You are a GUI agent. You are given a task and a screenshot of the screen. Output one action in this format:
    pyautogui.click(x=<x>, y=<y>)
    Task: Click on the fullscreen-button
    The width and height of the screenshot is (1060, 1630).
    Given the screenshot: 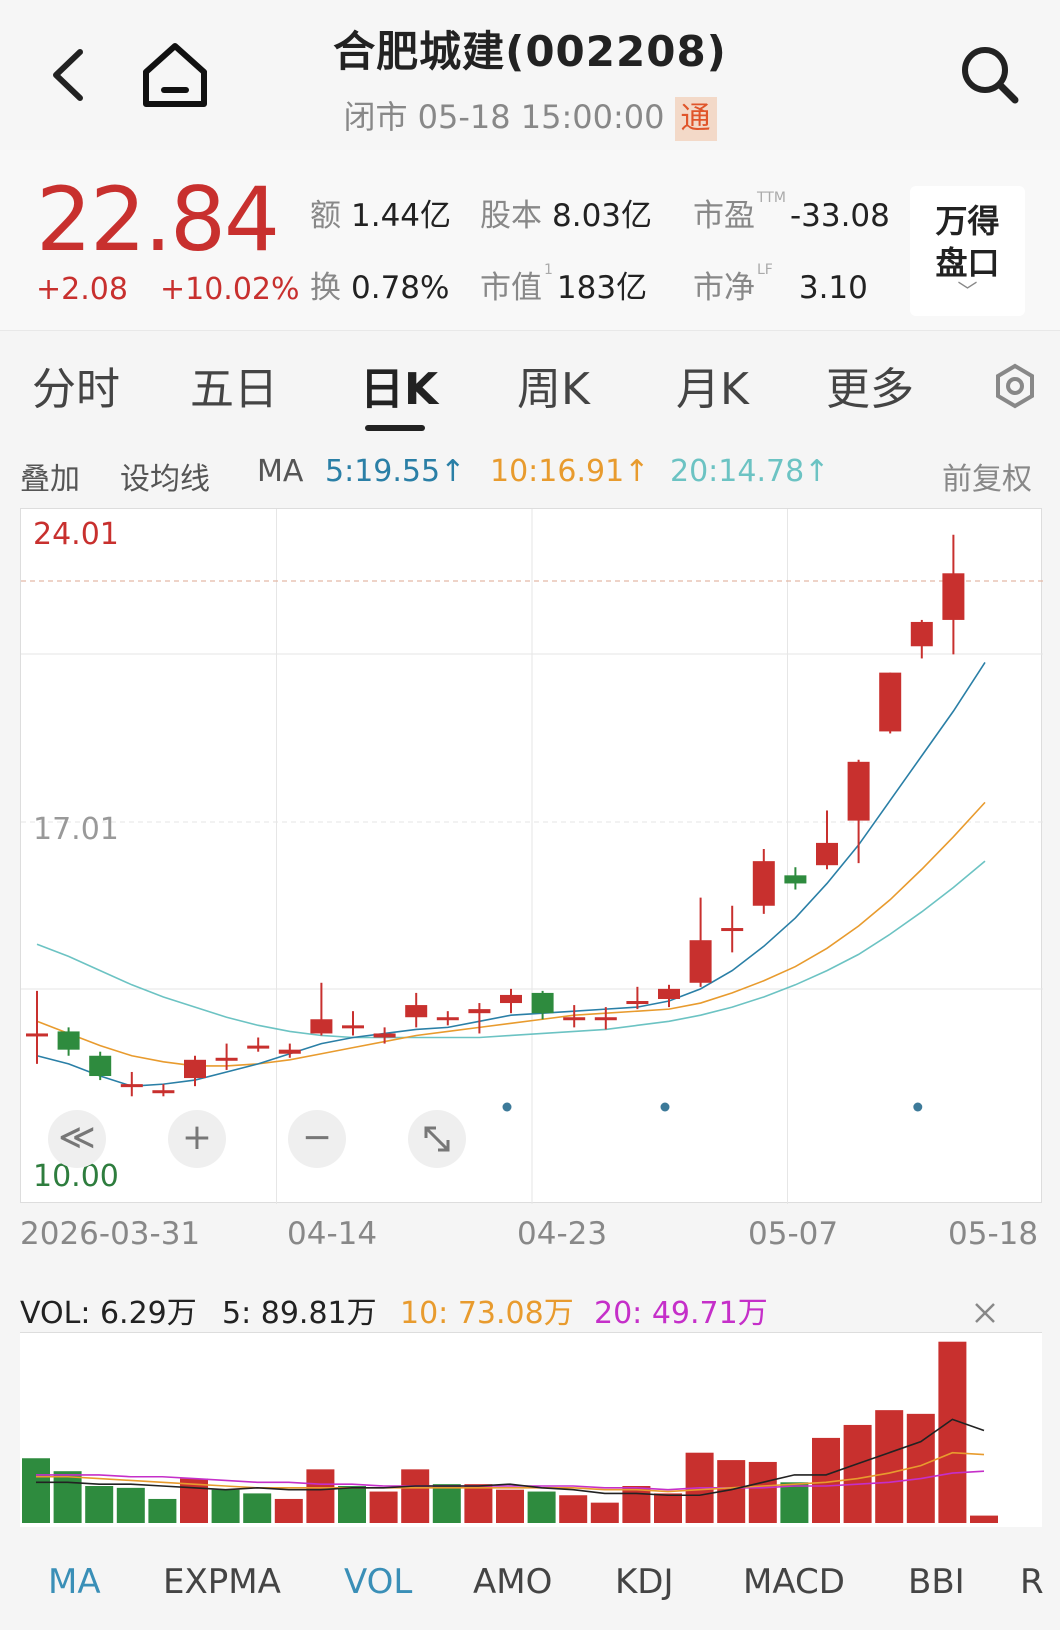 What is the action you would take?
    pyautogui.click(x=437, y=1139)
    